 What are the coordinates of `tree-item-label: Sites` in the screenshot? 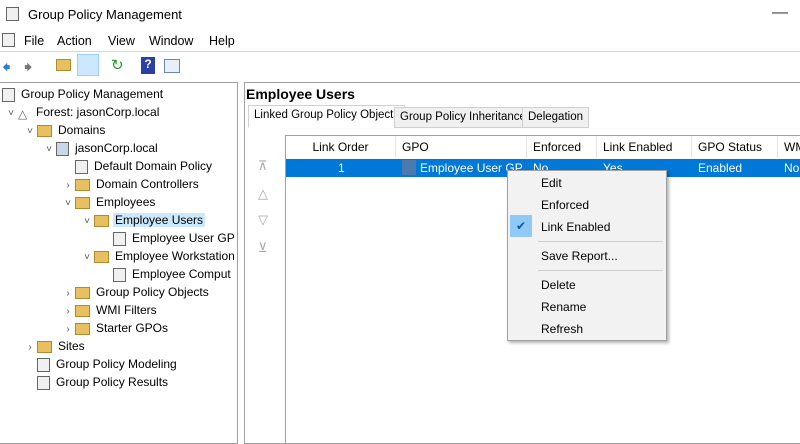 It's located at (71, 346).